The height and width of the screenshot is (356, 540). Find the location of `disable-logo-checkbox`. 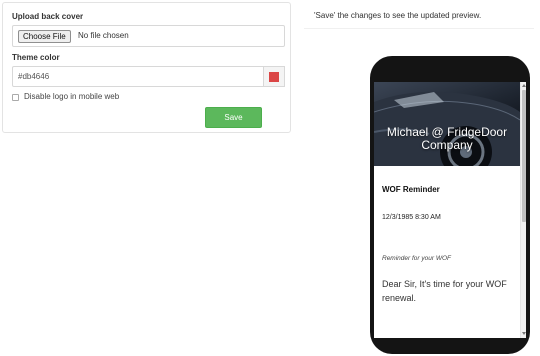

disable-logo-checkbox is located at coordinates (15, 97).